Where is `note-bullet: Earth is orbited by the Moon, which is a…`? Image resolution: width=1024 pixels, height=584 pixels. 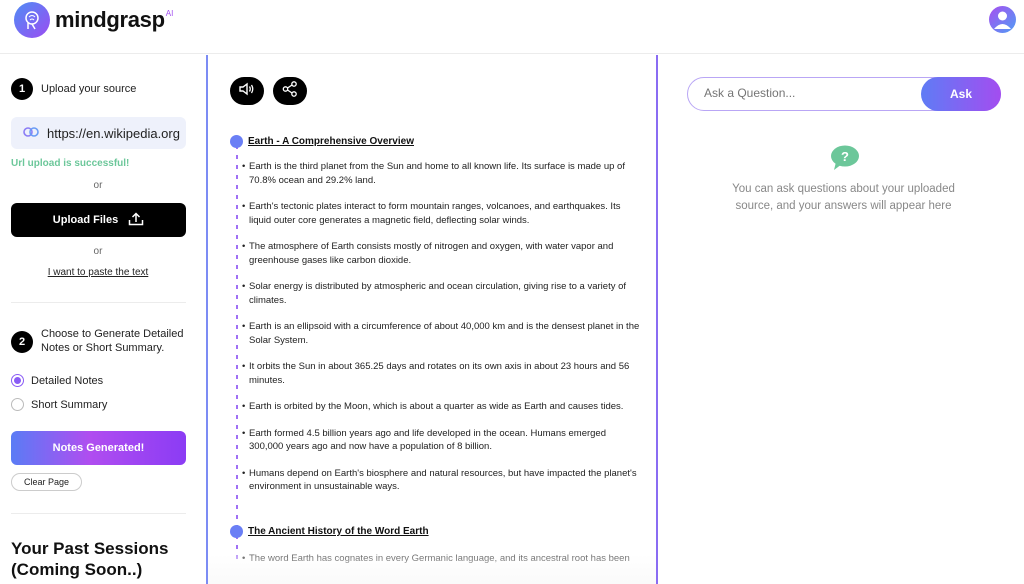 note-bullet: Earth is orbited by the Moon, which is a… is located at coordinates (442, 407).